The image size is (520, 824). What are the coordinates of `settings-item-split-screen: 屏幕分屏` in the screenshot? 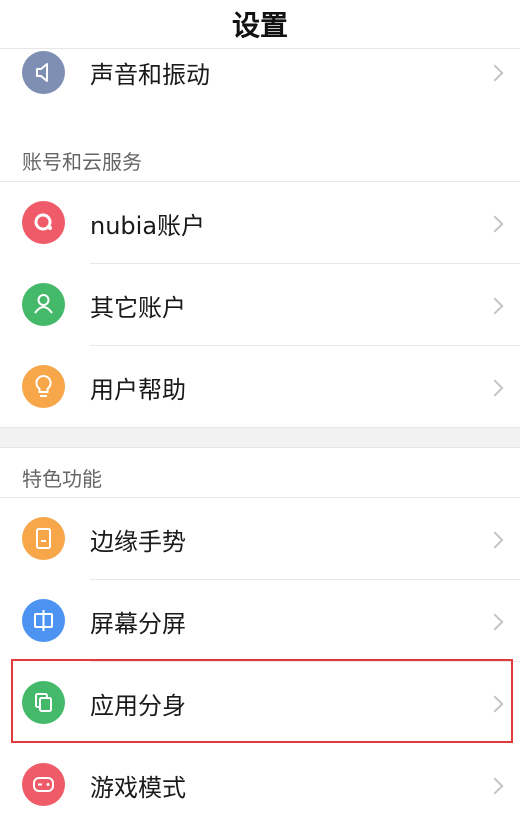 It's located at (260, 620).